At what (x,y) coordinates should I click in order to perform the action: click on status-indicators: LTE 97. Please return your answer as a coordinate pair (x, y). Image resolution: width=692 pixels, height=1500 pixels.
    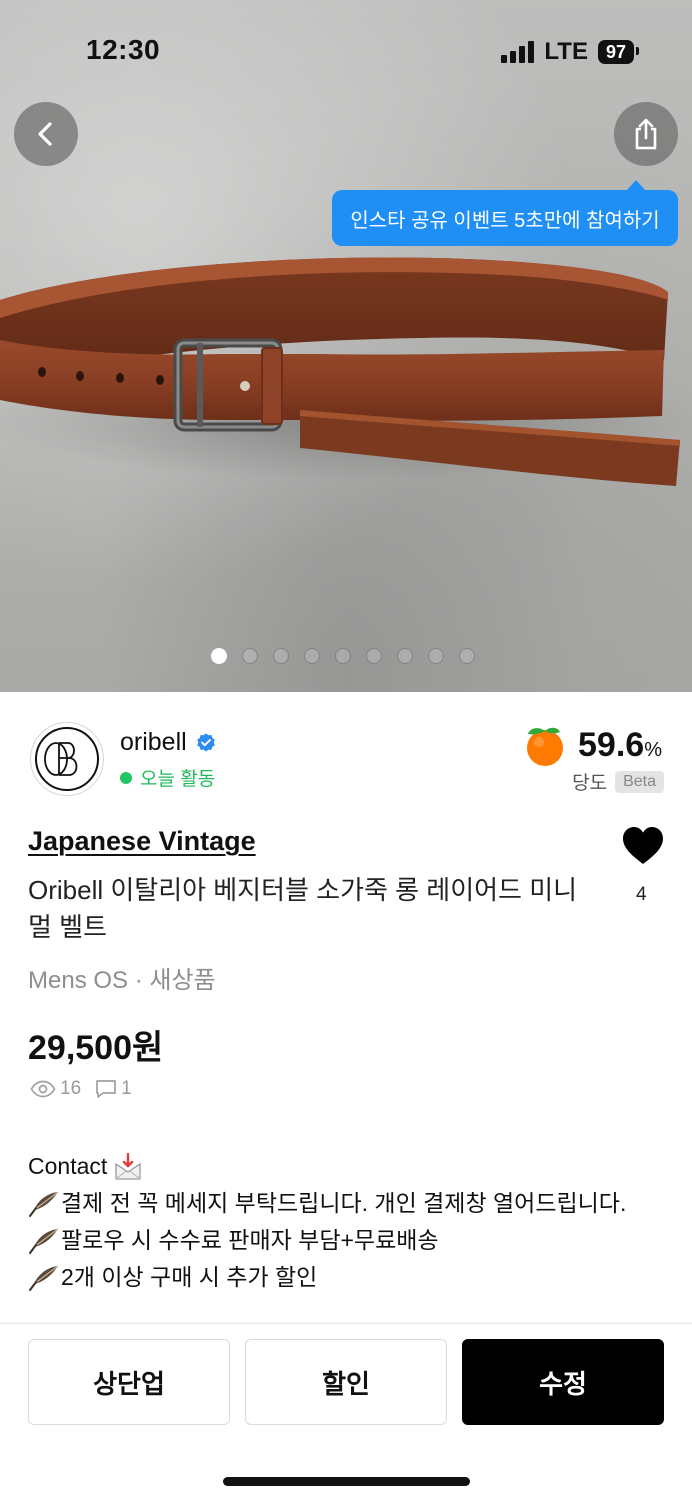
    Looking at the image, I should click on (570, 52).